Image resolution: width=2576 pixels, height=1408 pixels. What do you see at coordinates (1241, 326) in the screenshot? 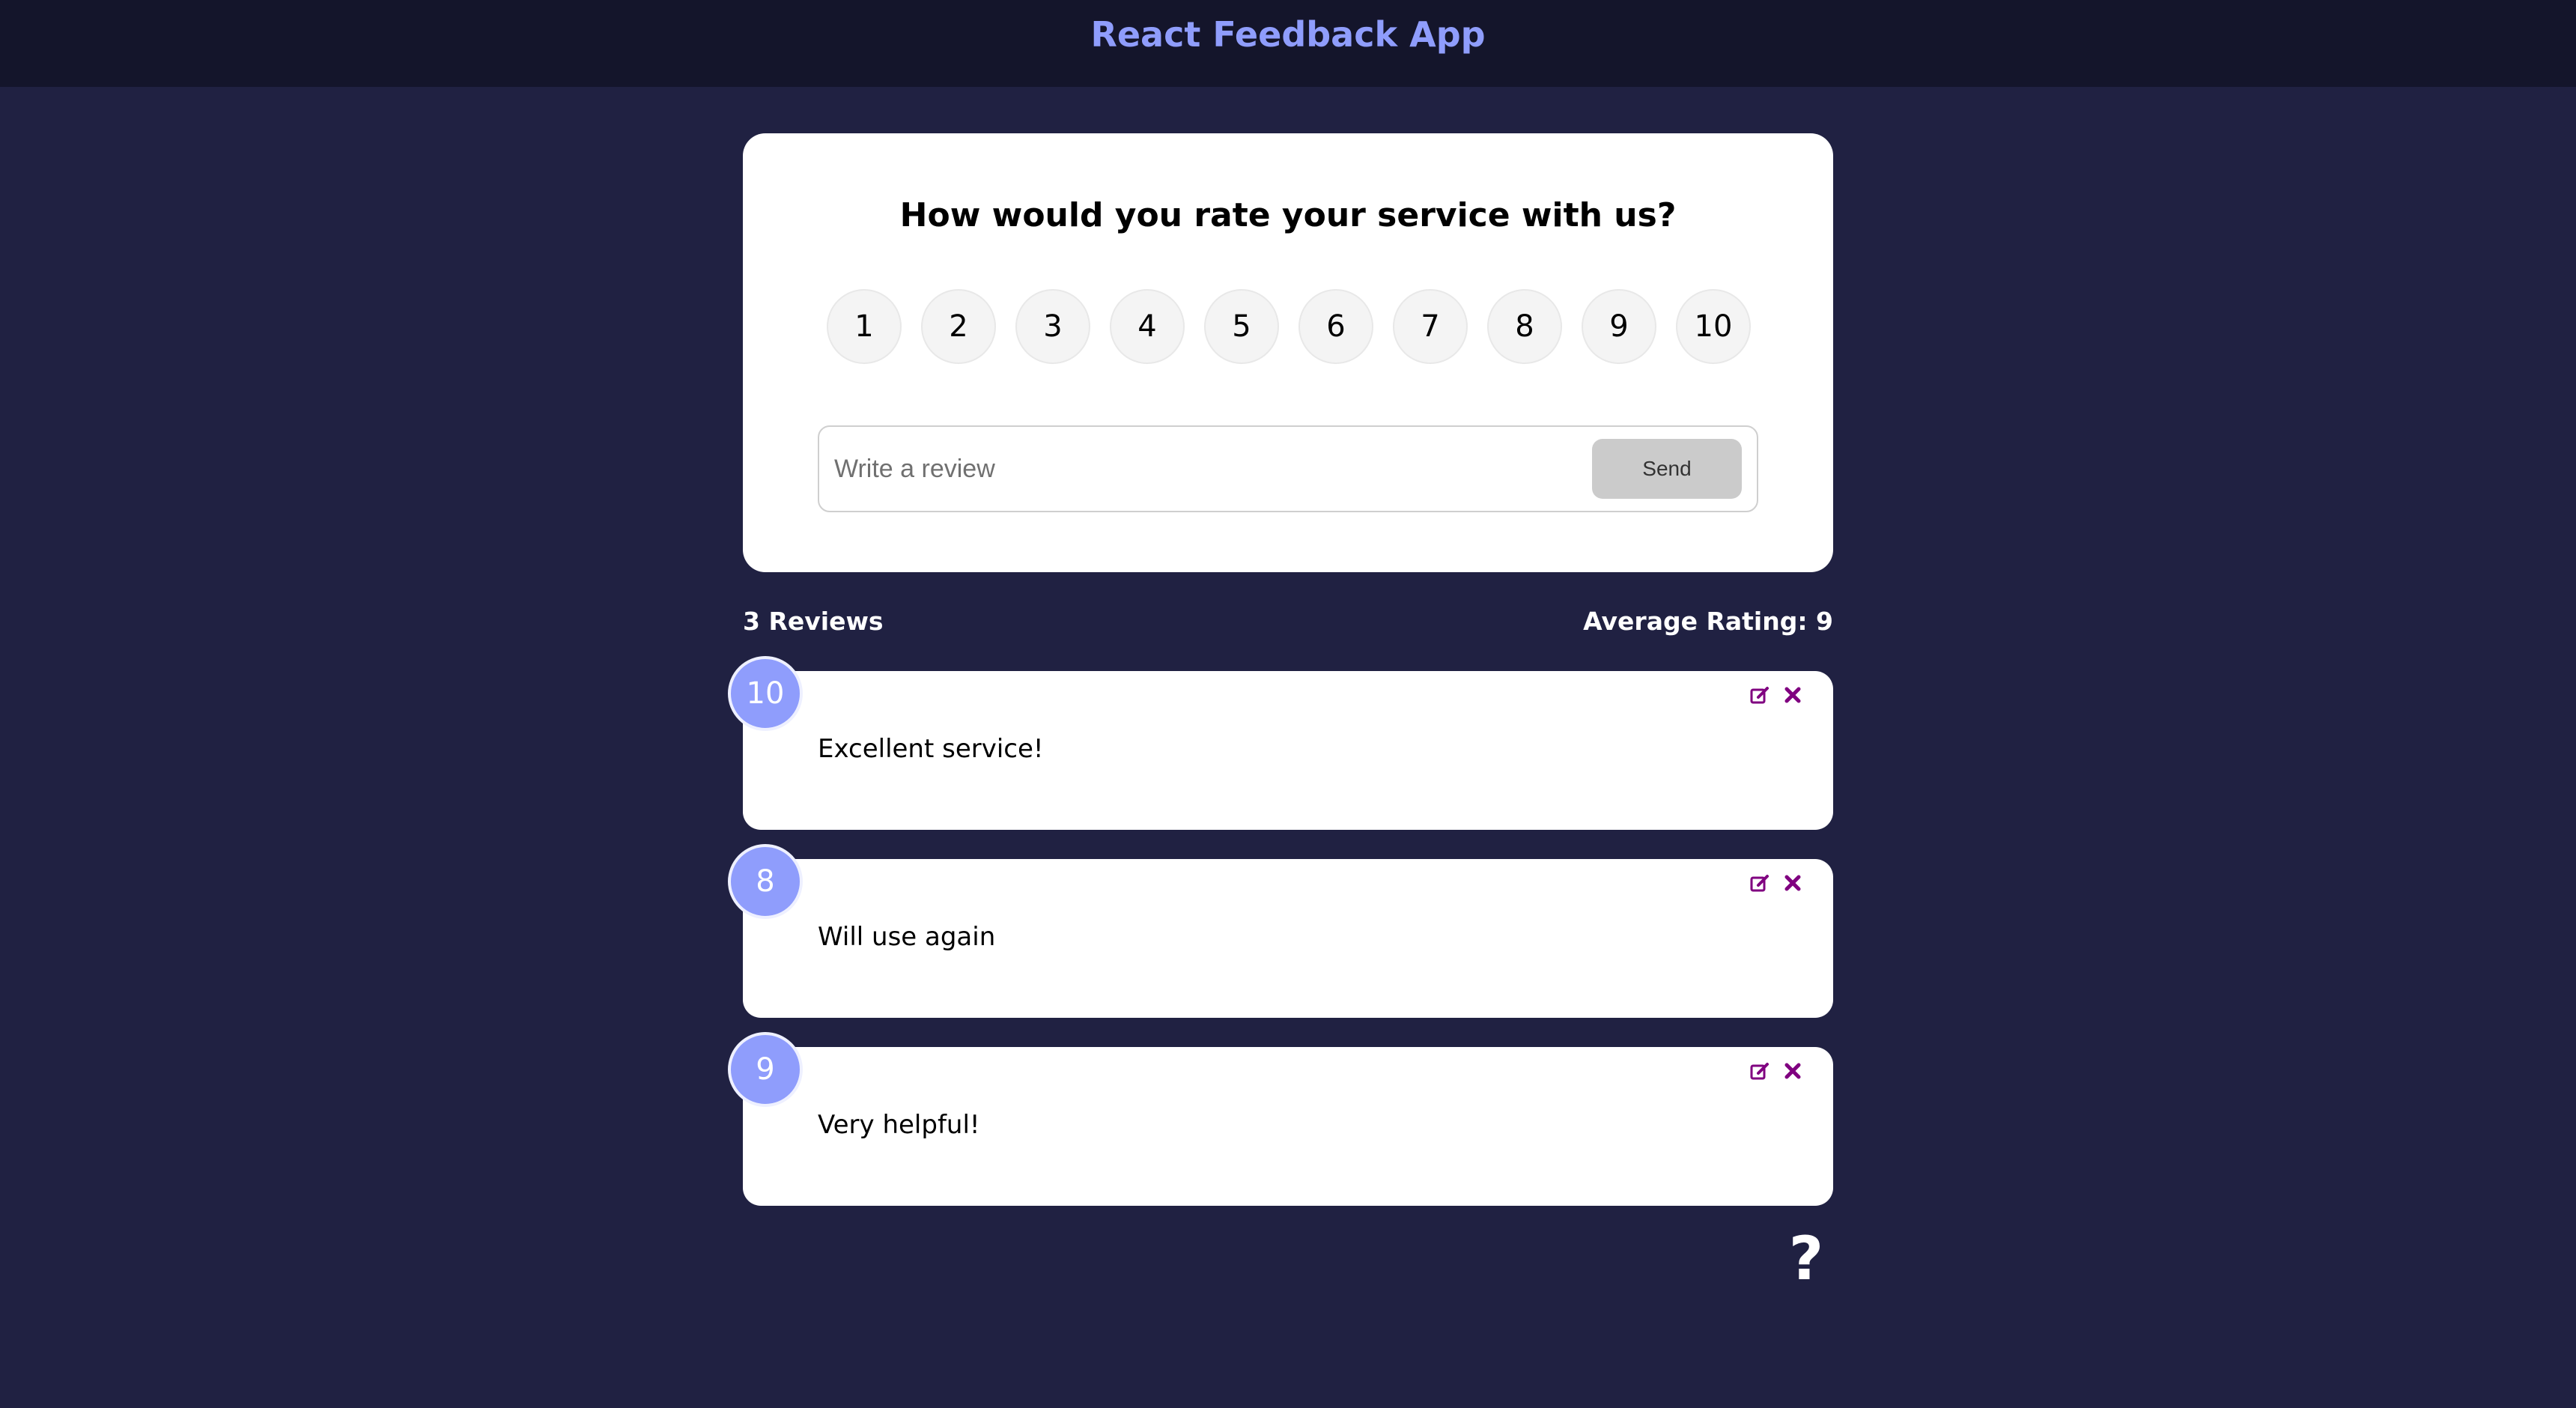
I see `rating-option-5: 5` at bounding box center [1241, 326].